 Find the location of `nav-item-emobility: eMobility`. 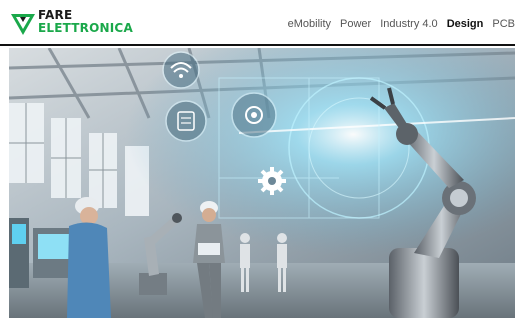

nav-item-emobility: eMobility is located at coordinates (309, 24).